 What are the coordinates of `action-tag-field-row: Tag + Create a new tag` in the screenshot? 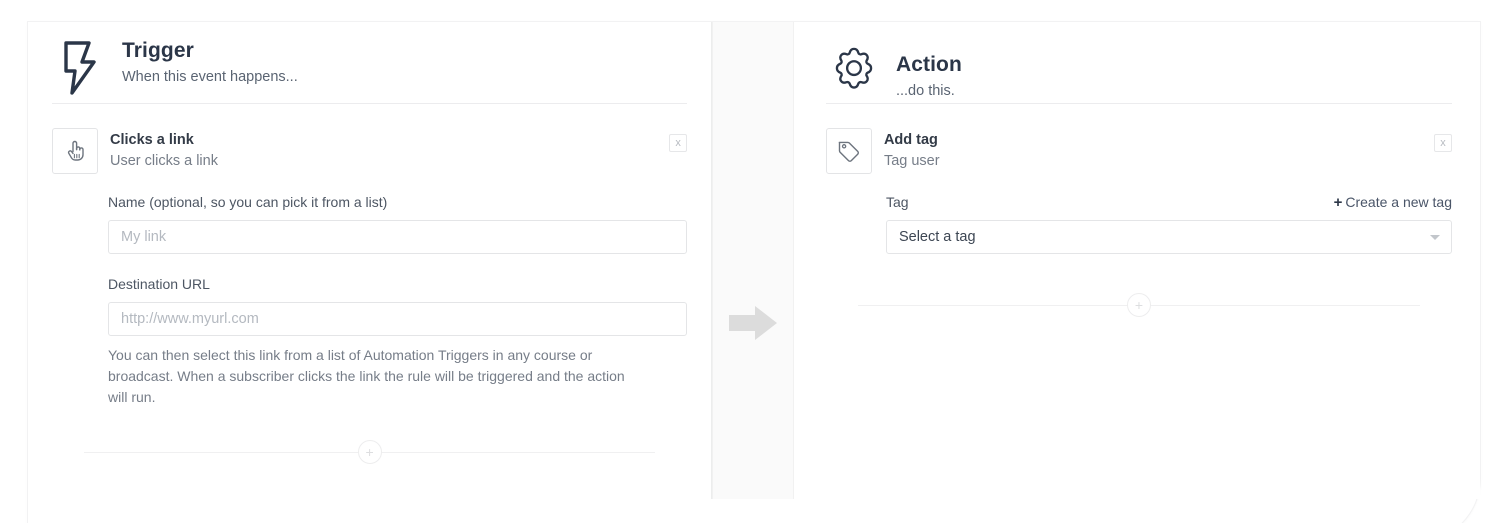 It's located at (1169, 206).